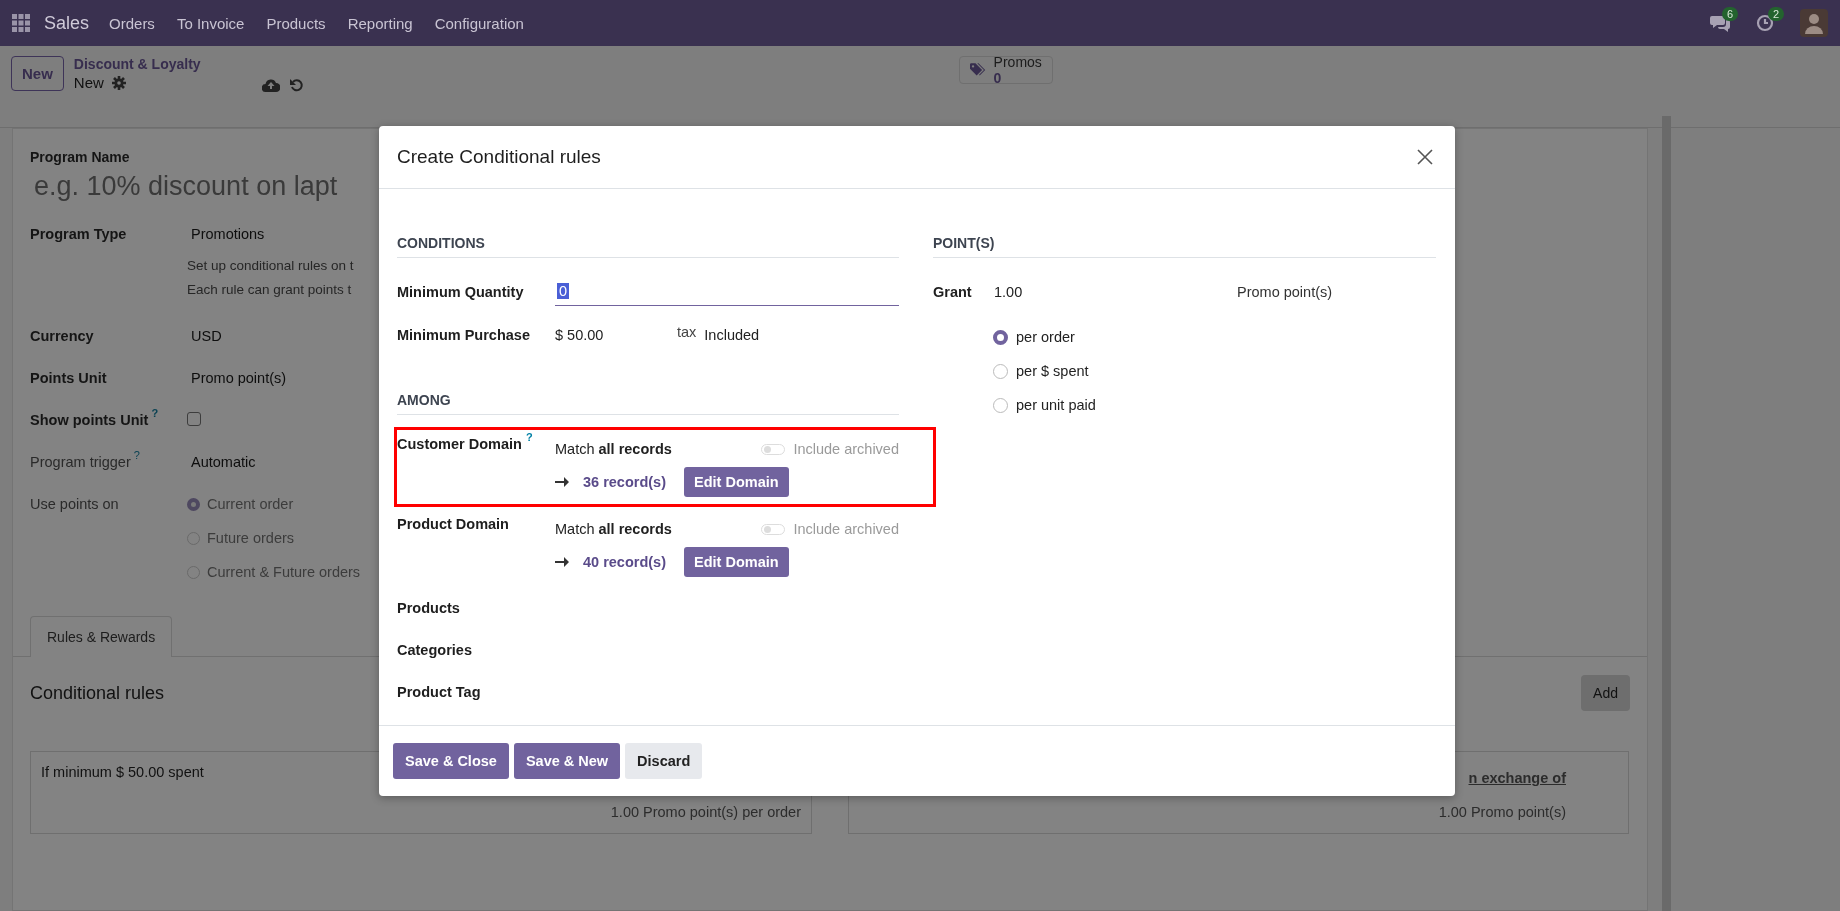 The height and width of the screenshot is (911, 1840). Describe the element at coordinates (270, 278) in the screenshot. I see `help-text: Set up conditional rules on t Each rule can grant points t` at that location.